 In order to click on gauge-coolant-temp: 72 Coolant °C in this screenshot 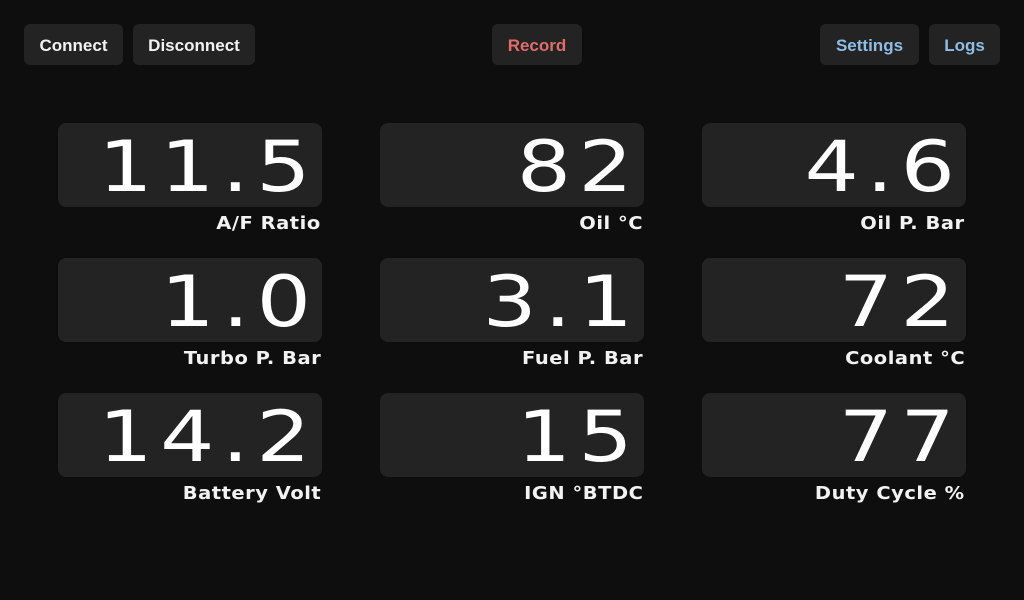, I will do `click(834, 316)`.